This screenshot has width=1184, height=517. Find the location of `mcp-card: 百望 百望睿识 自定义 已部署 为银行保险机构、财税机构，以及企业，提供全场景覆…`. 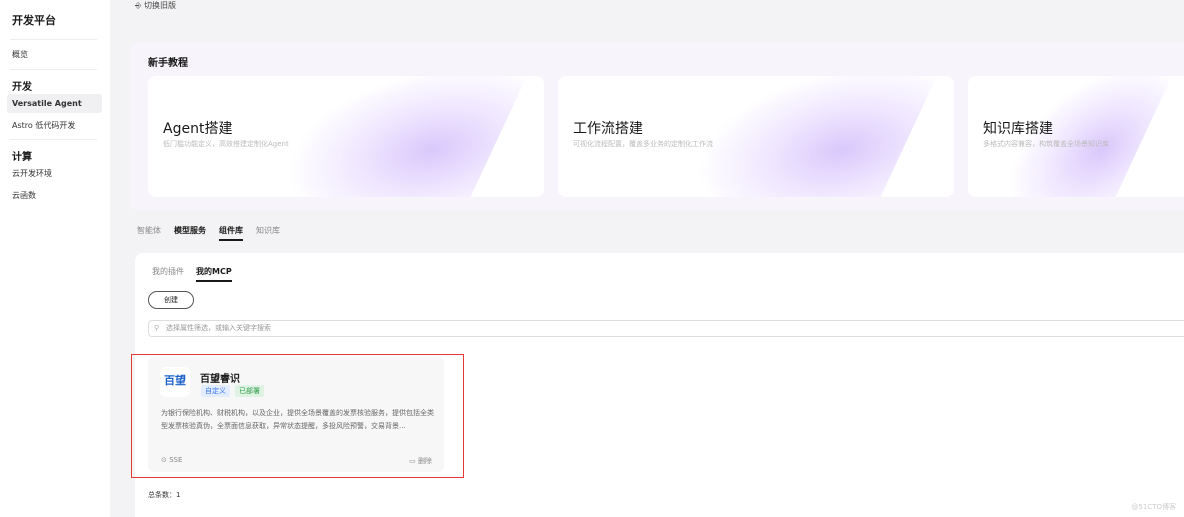

mcp-card: 百望 百望睿识 自定义 已部署 为银行保险机构、财税机构，以及企业，提供全场景覆… is located at coordinates (296, 414).